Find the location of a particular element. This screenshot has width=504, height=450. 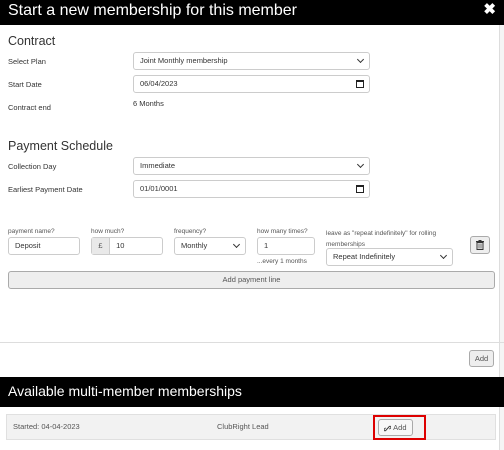

modal-title: Start a new membership for this member is located at coordinates (152, 10).